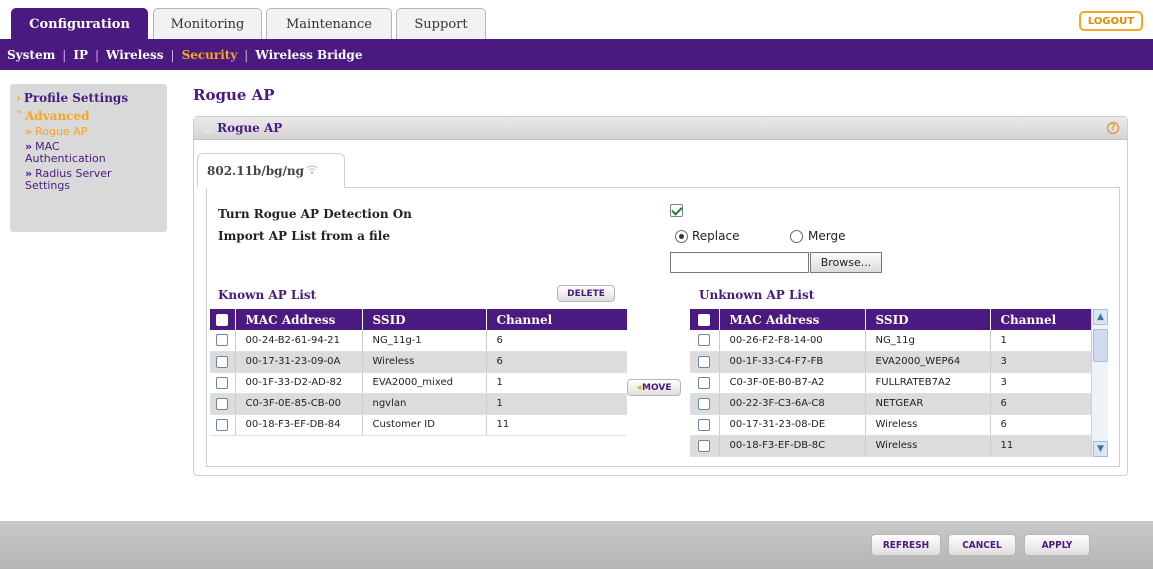 The width and height of the screenshot is (1153, 569). Describe the element at coordinates (210, 55) in the screenshot. I see `subnav-security: Security` at that location.